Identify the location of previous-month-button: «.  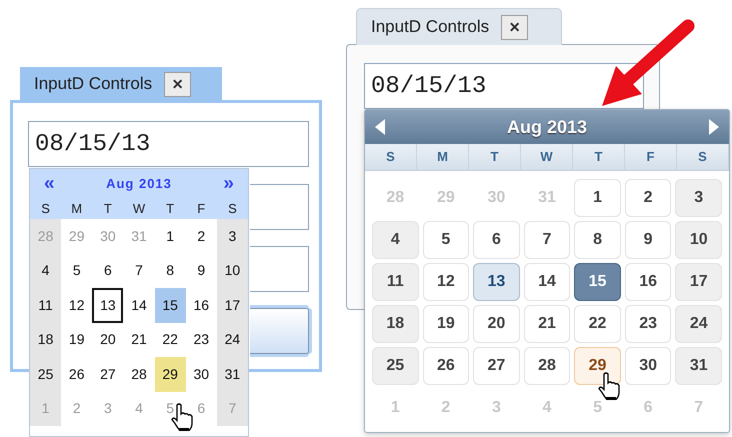
(49, 184).